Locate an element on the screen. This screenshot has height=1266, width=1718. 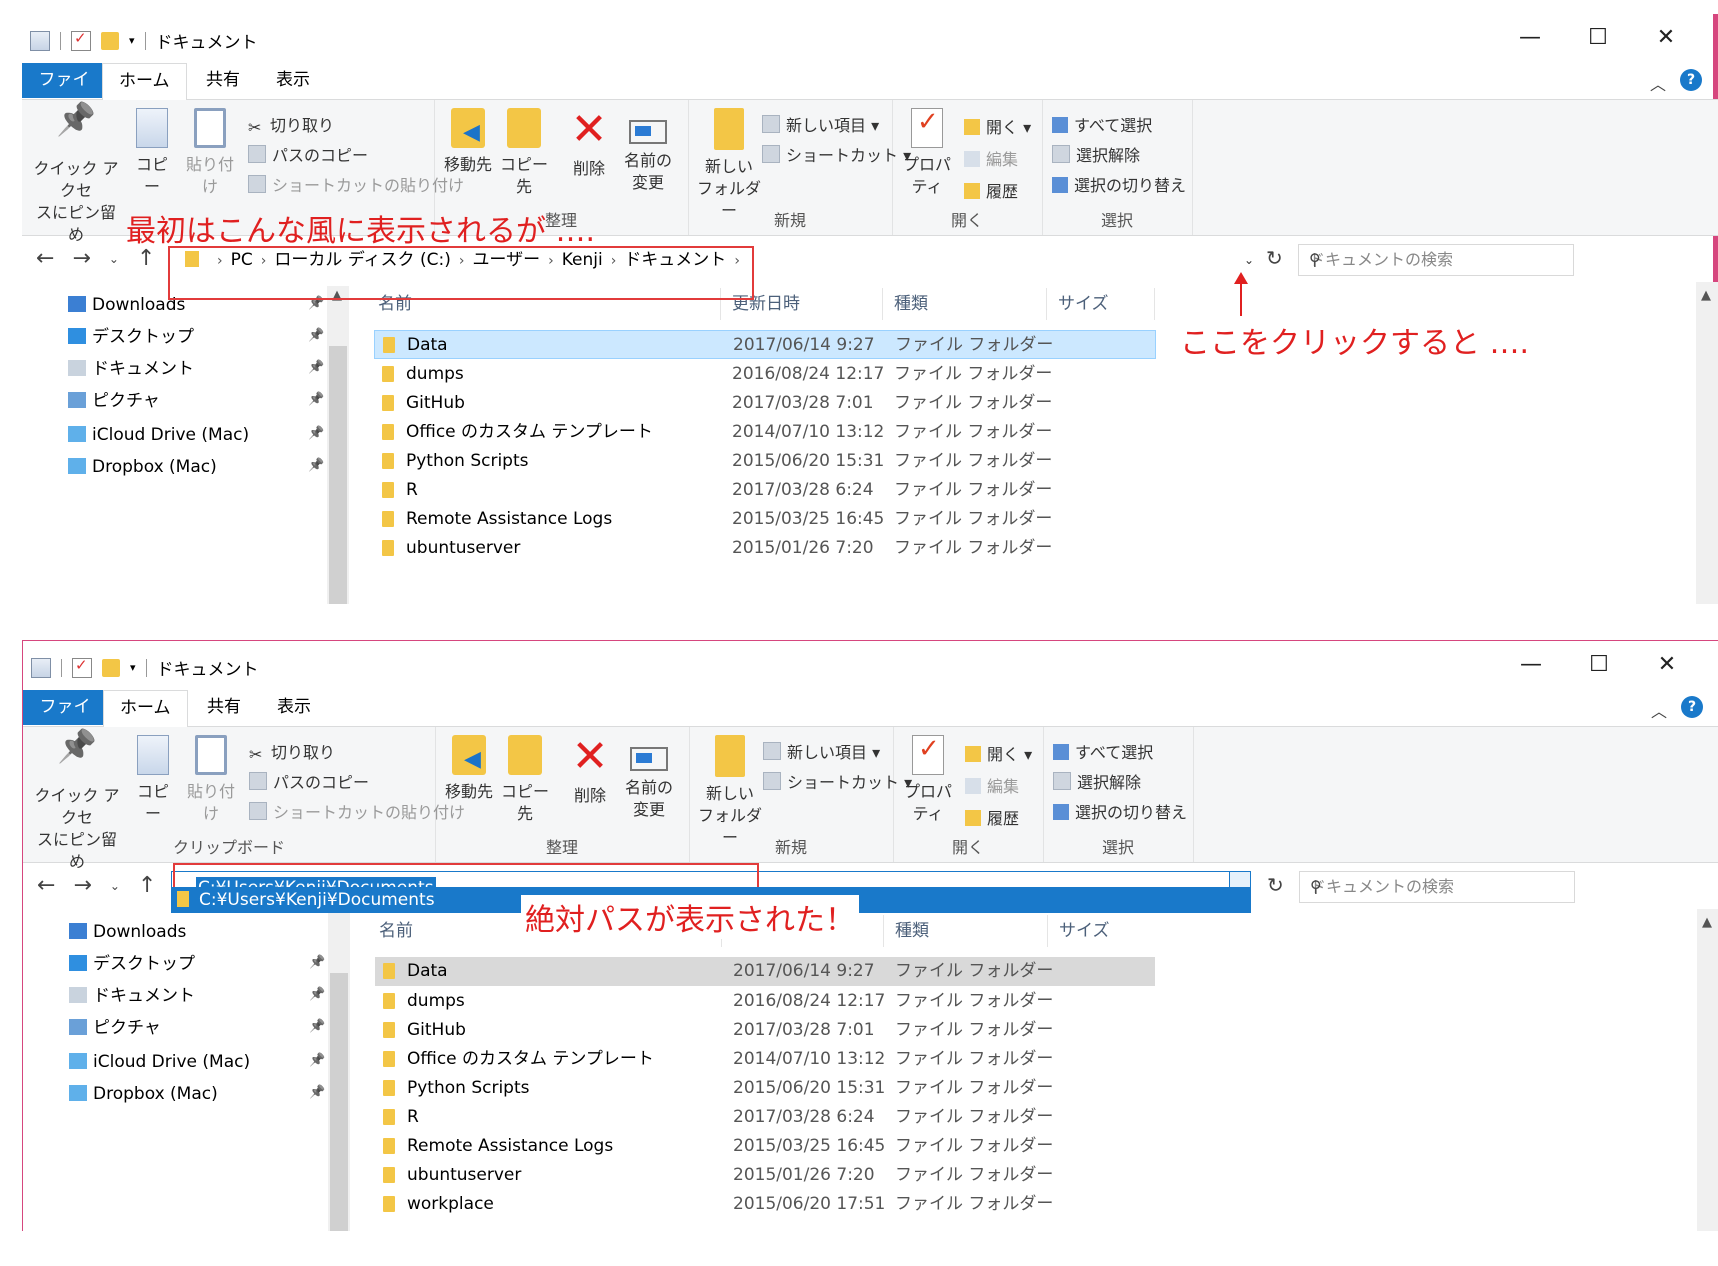
nav-item-downloads: Downloads is located at coordinates (127, 932).